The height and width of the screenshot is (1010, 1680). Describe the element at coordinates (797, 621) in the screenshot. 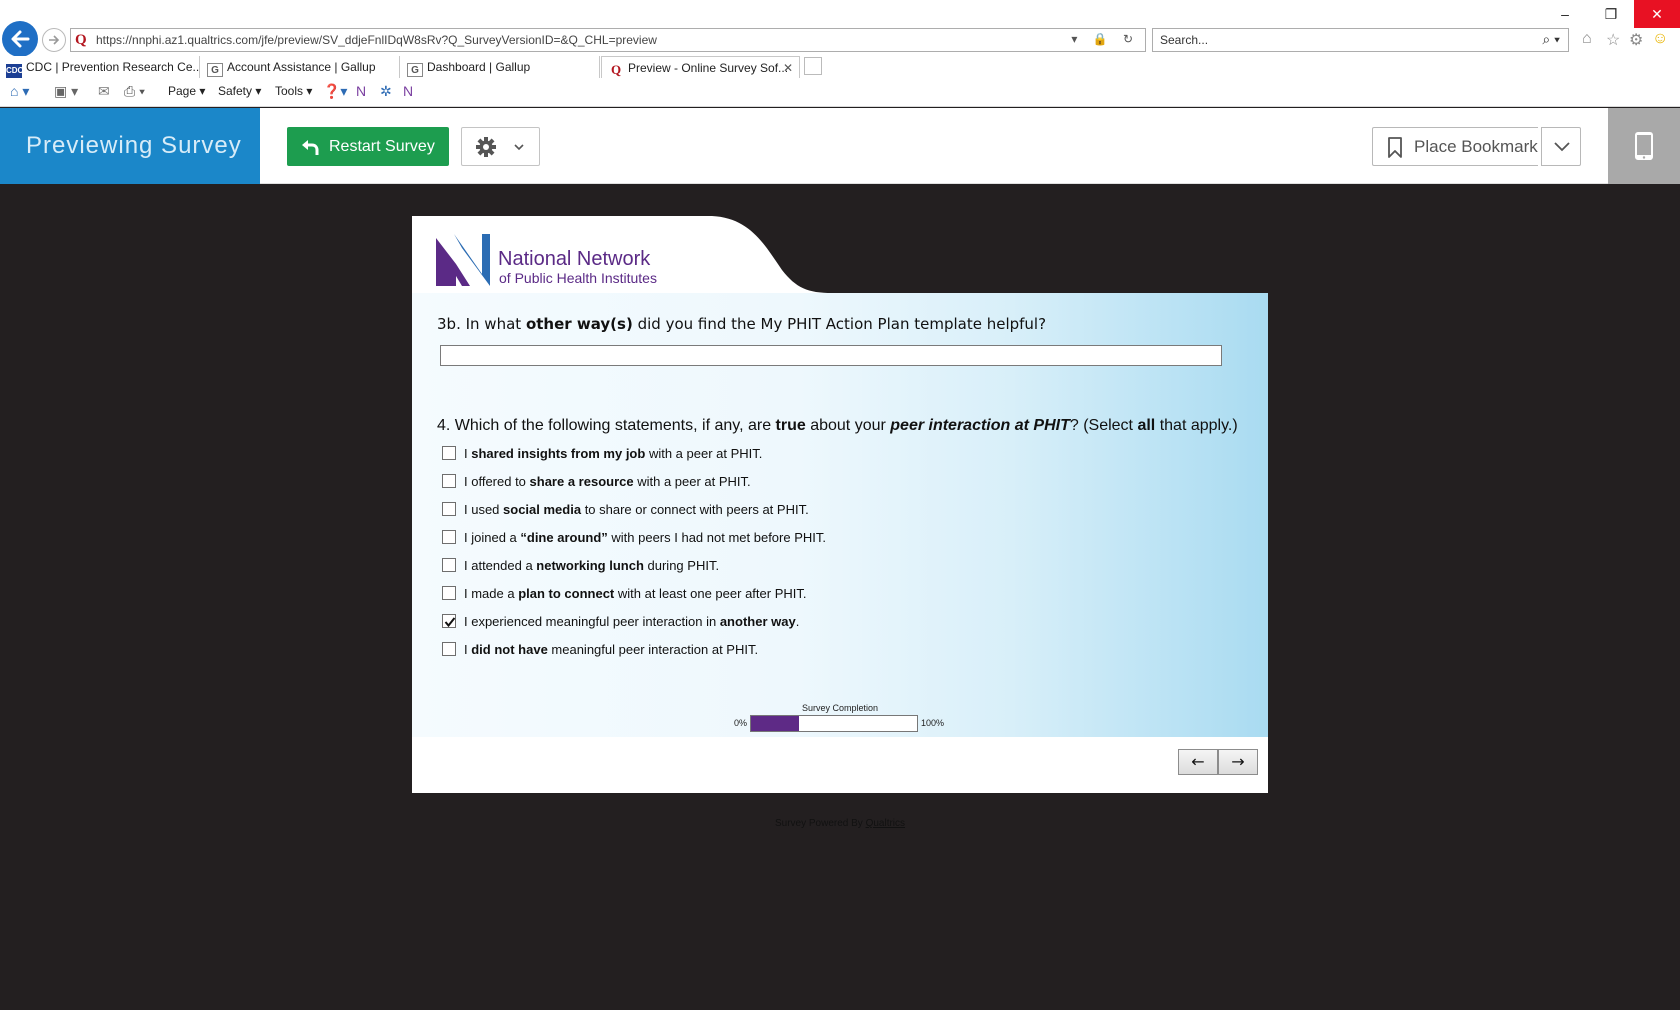

I see `option-text-post: .` at that location.